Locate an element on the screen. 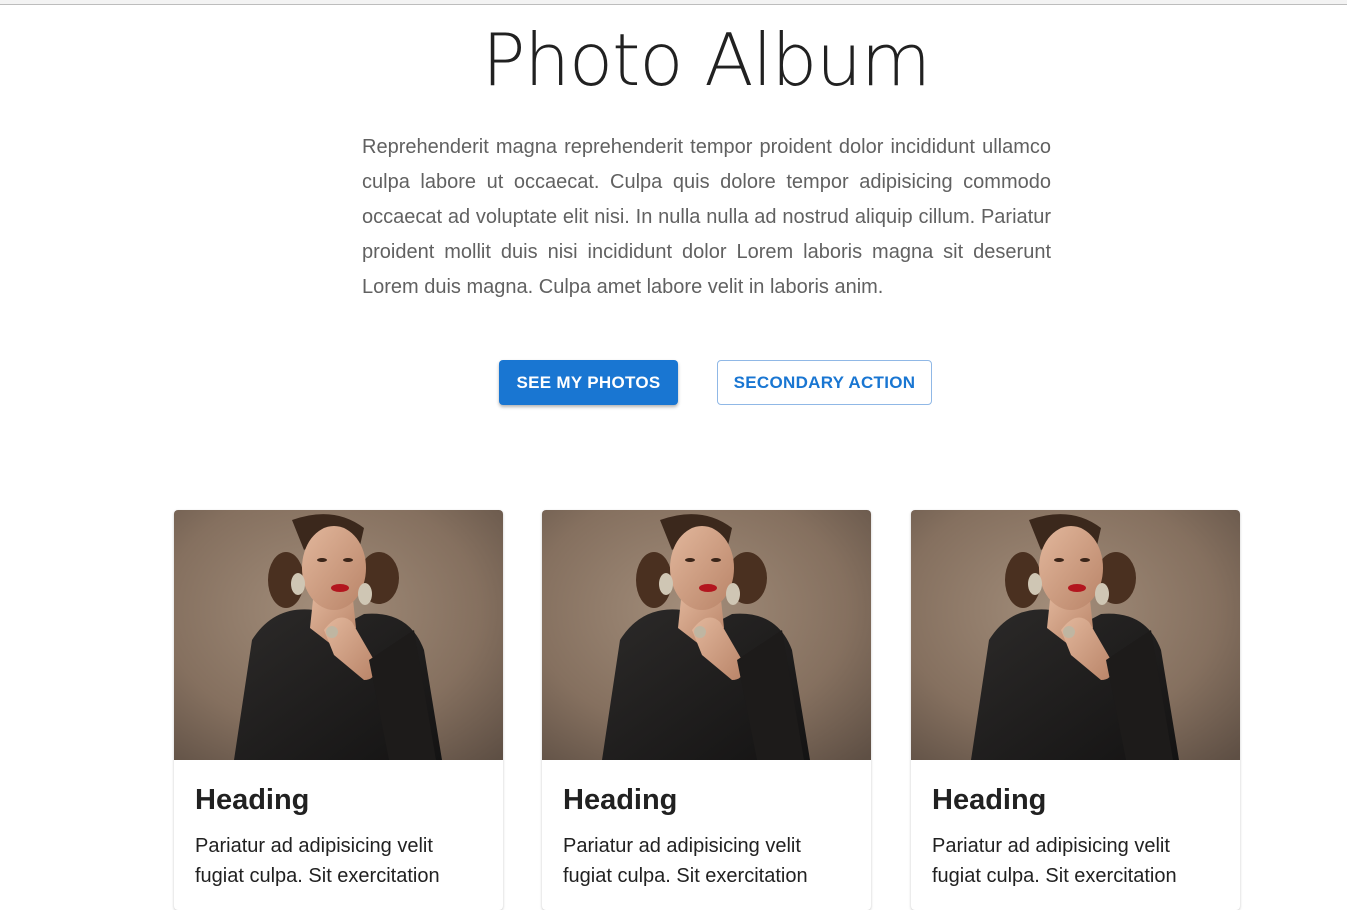  page-title: Photo Album is located at coordinates (706, 60).